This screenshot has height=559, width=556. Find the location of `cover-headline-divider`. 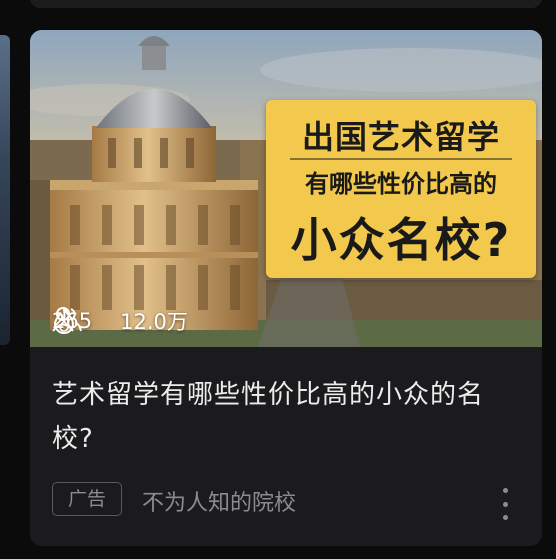

cover-headline-divider is located at coordinates (401, 159).